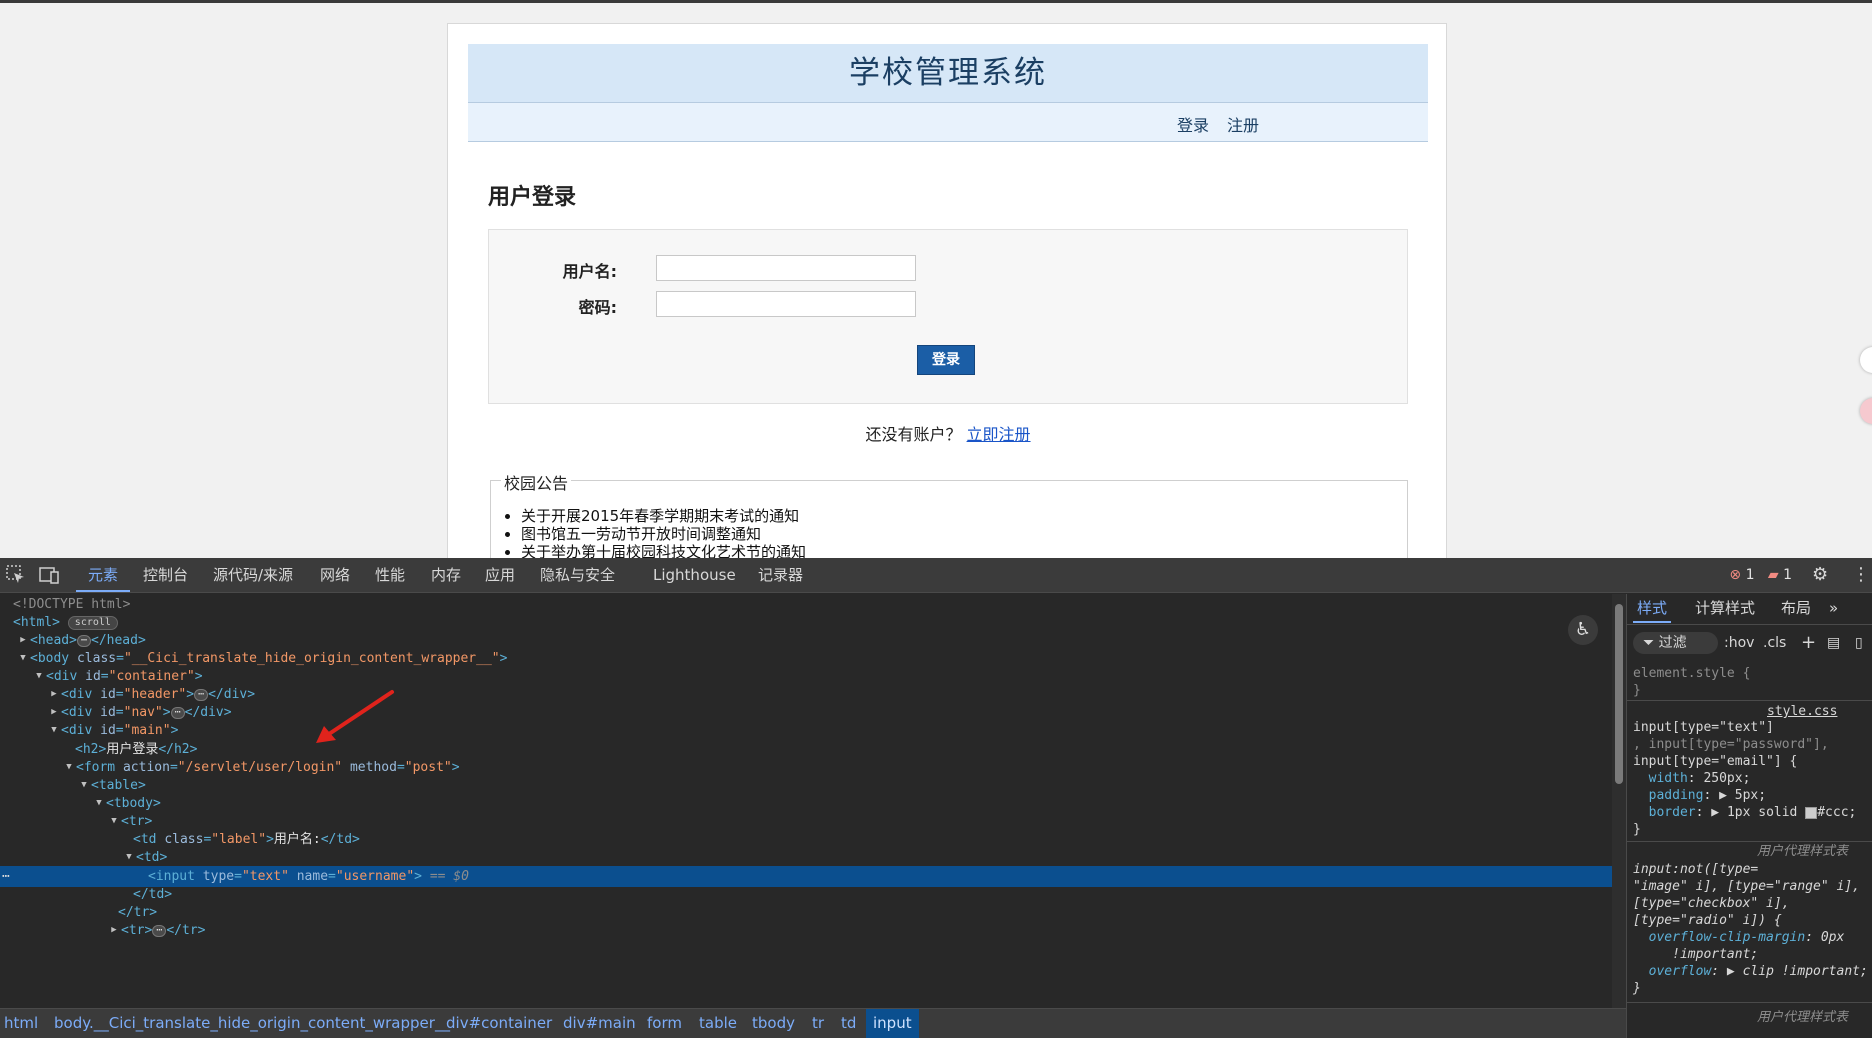  Describe the element at coordinates (946, 360) in the screenshot. I see `login-button: 登录` at that location.